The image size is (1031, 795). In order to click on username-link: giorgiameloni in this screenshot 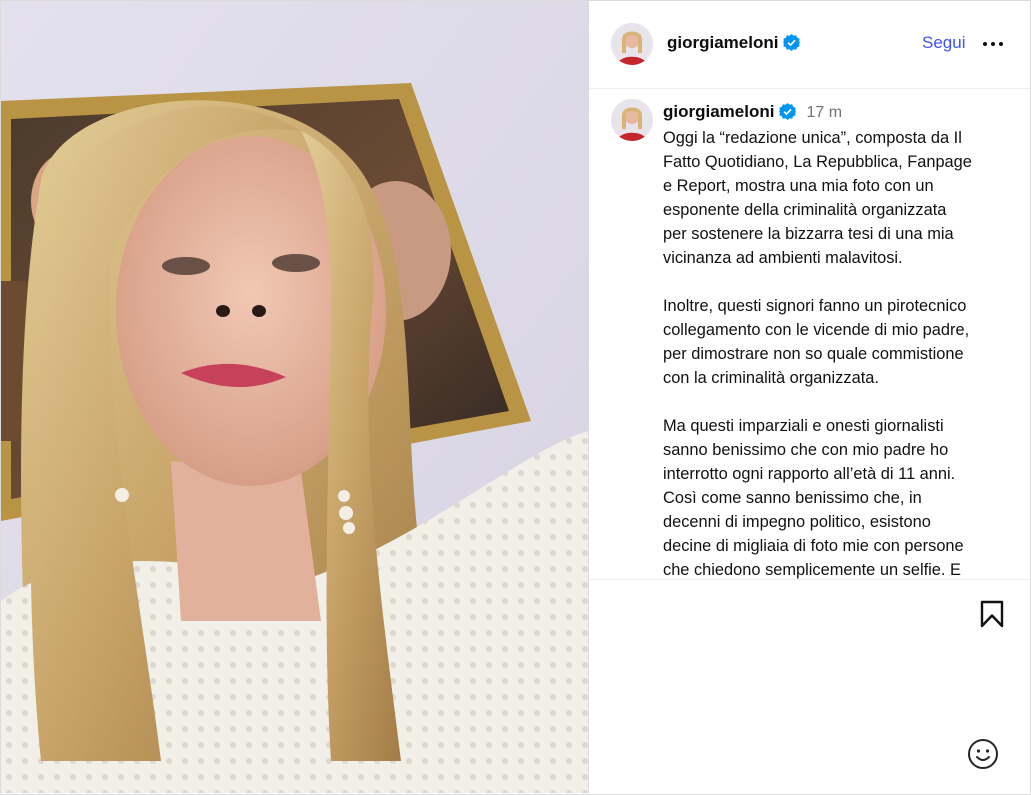, I will do `click(734, 43)`.